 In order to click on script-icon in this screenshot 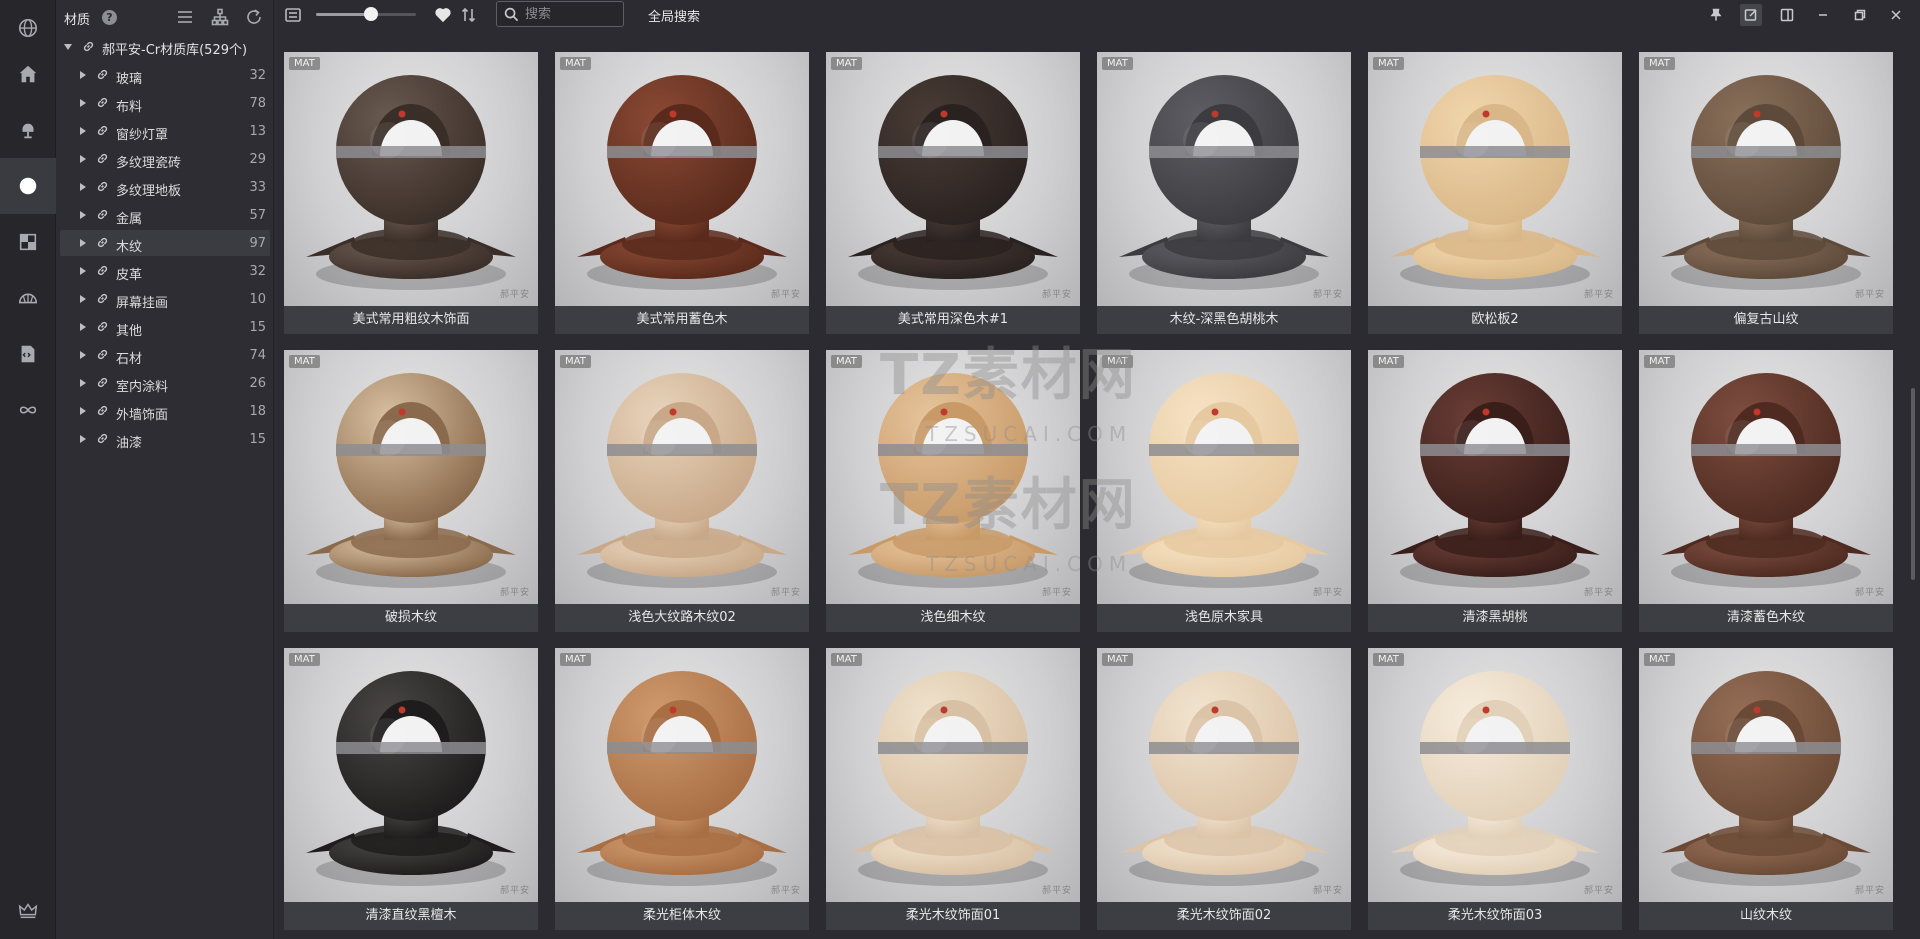, I will do `click(28, 354)`.